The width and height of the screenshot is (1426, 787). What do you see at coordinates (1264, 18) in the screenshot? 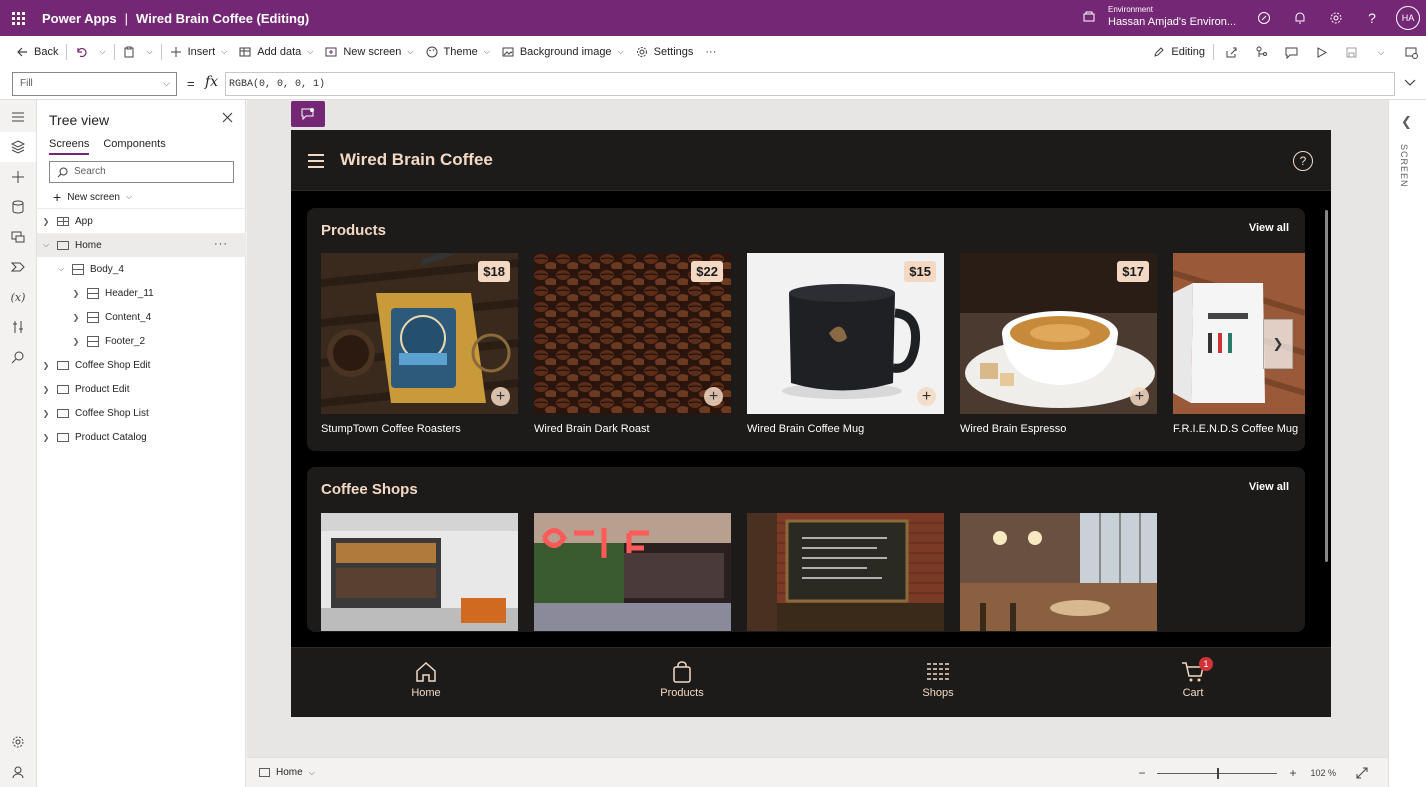
I see `copilot-icon` at bounding box center [1264, 18].